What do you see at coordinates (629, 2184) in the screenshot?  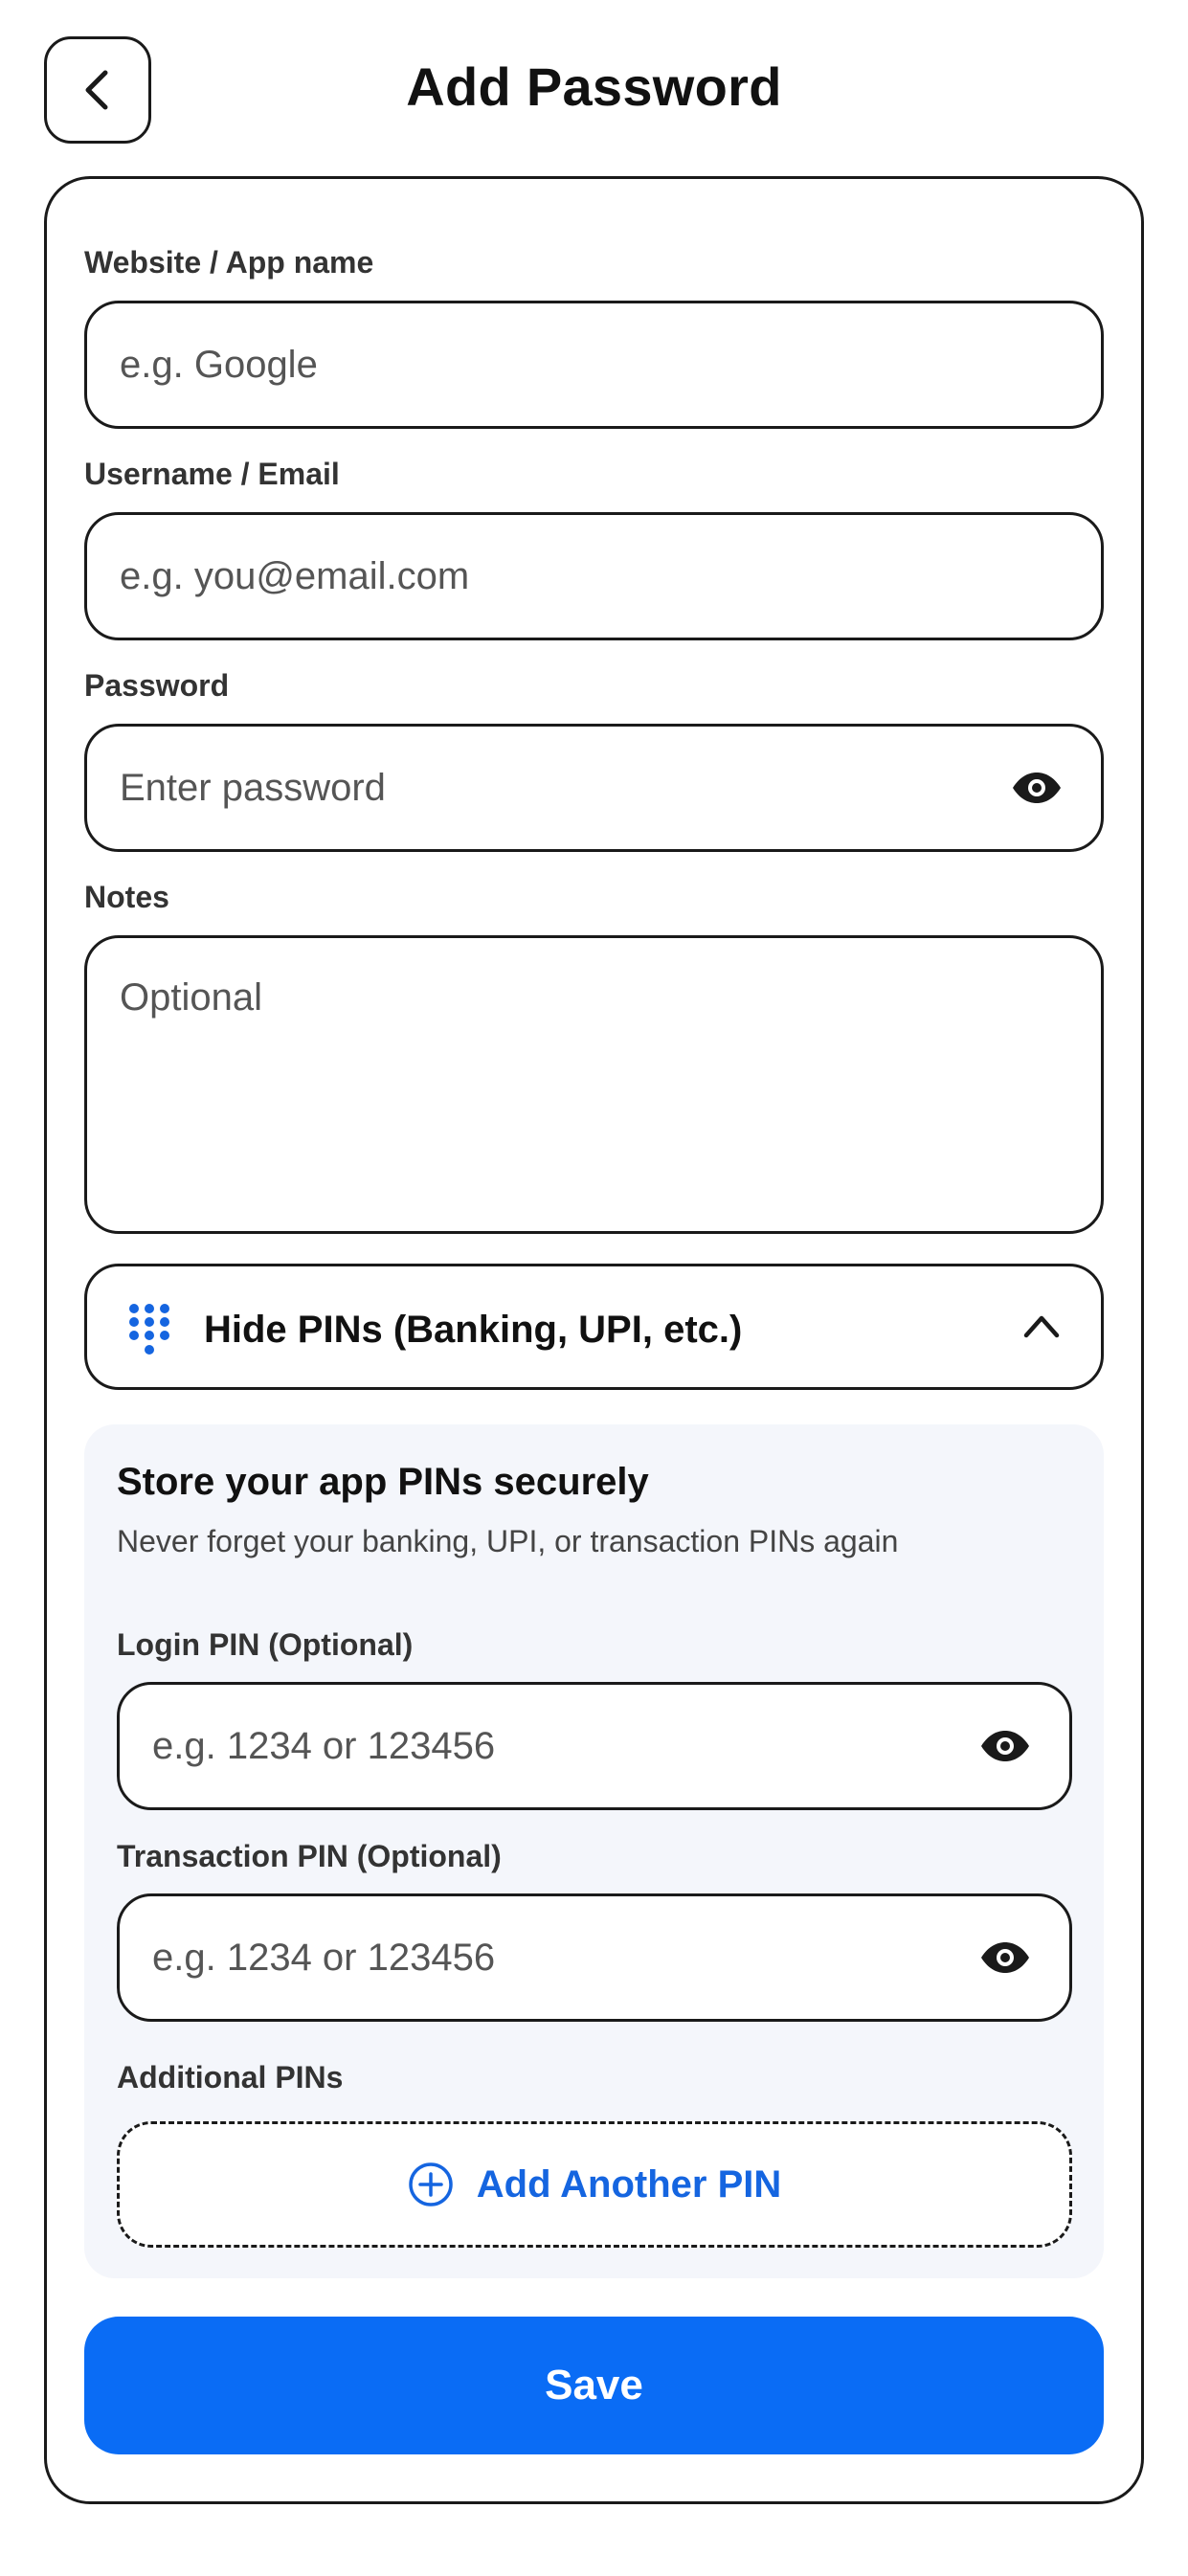 I see `add-another-pin-label: Add Another PIN` at bounding box center [629, 2184].